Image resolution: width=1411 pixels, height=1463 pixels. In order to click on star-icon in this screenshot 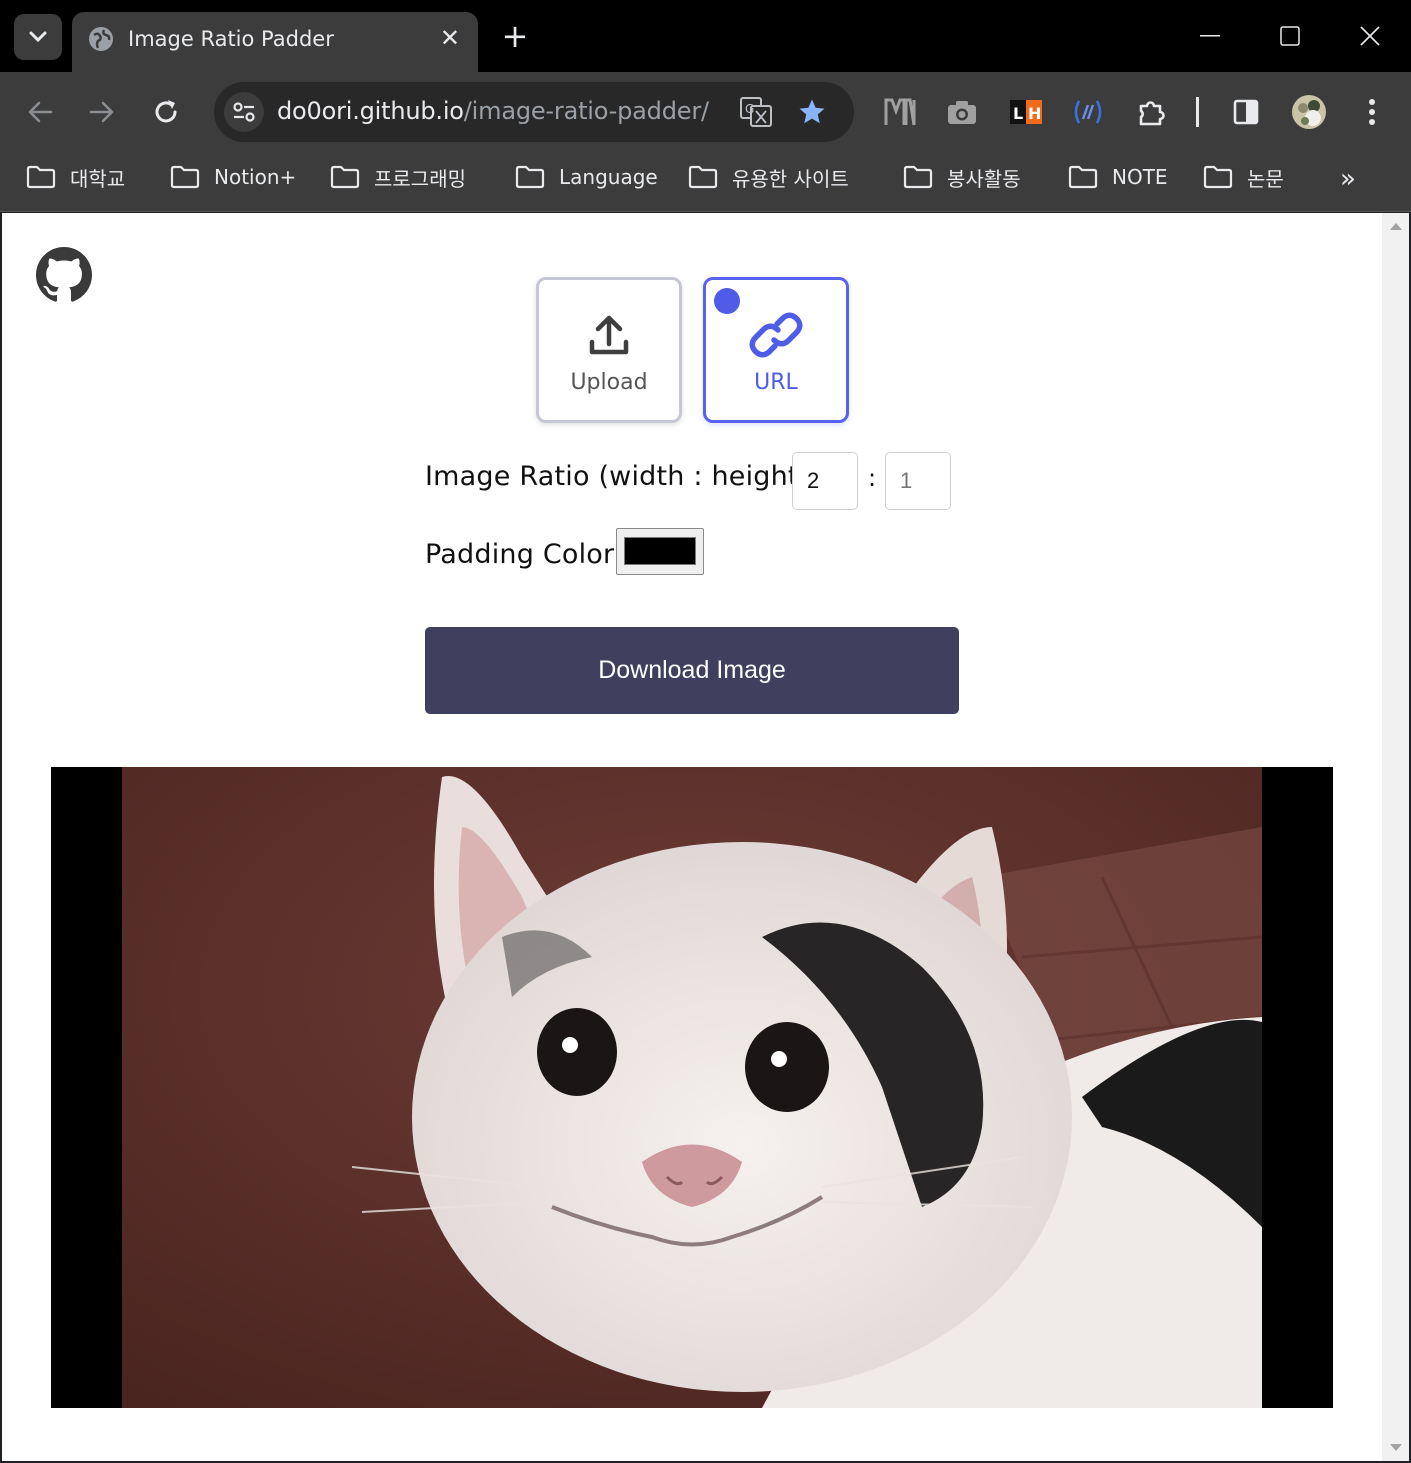, I will do `click(812, 111)`.